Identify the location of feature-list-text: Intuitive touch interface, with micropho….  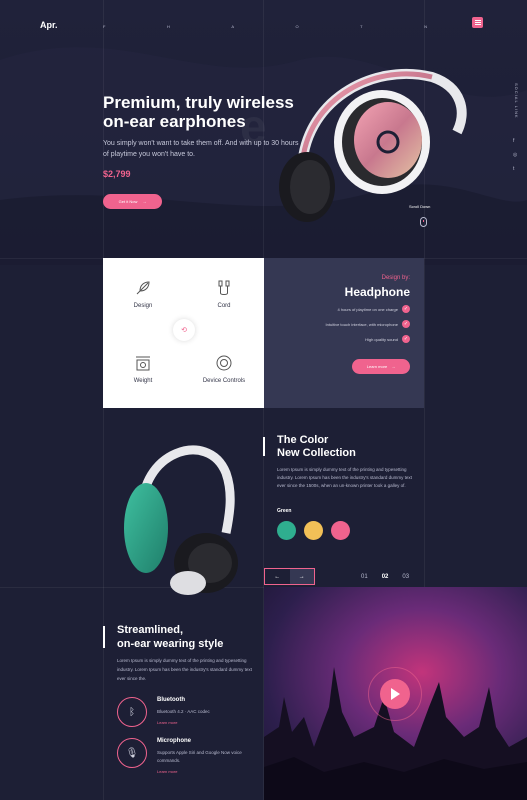
(361, 324).